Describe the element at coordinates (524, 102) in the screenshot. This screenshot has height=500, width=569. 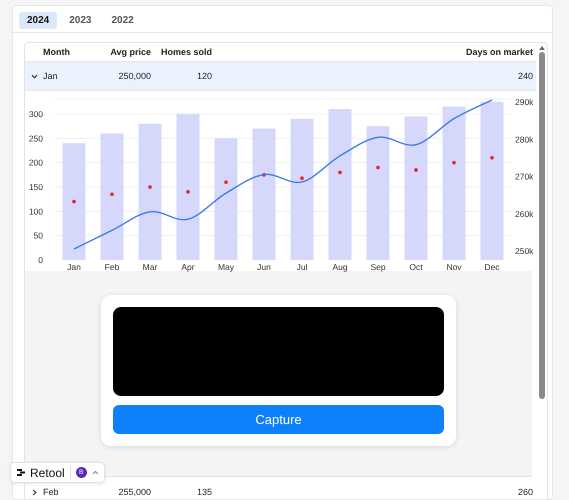
I see `axis-tick-label: 290k` at that location.